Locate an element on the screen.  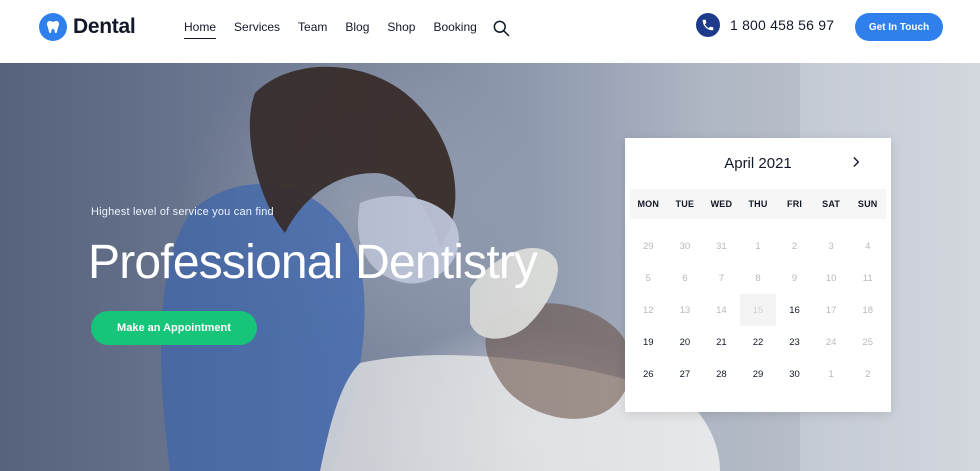
calendar-day: 5 is located at coordinates (648, 278).